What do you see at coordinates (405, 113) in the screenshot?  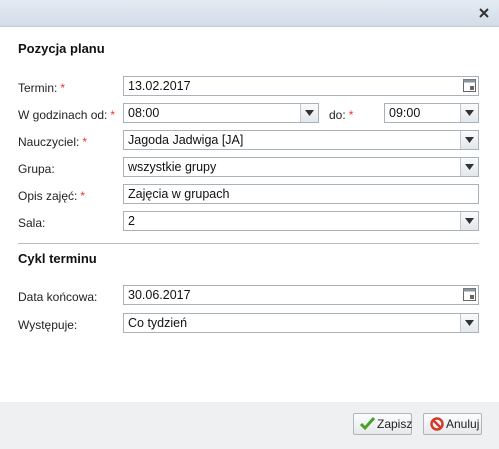 I see `godziny-do-value: 09:00` at bounding box center [405, 113].